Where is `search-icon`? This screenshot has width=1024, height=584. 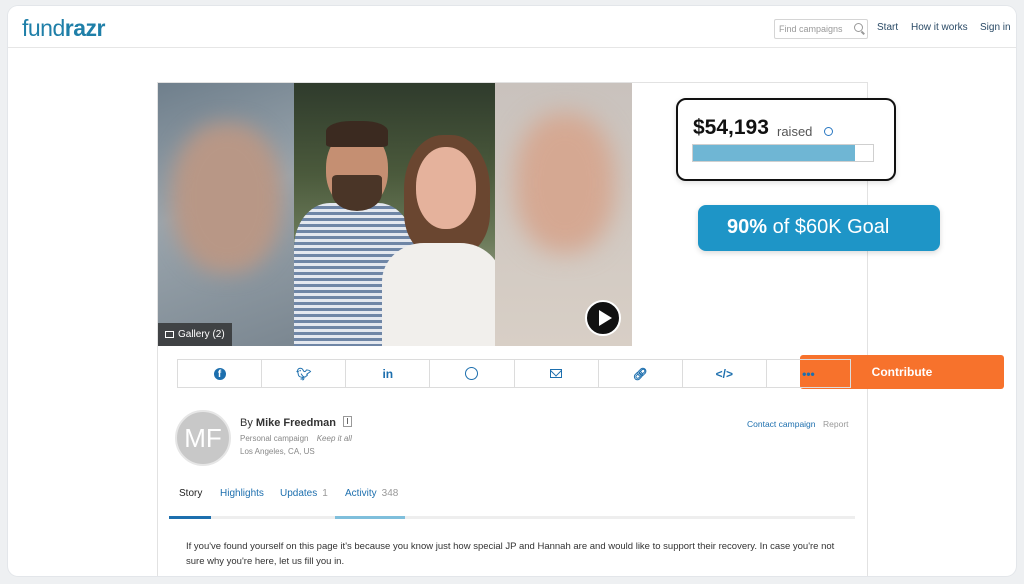 search-icon is located at coordinates (858, 27).